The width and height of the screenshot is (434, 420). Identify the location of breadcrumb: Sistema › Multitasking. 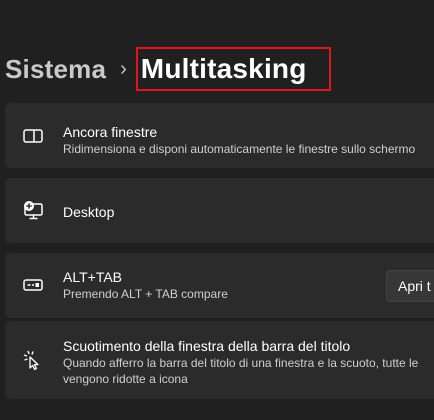
(156, 69).